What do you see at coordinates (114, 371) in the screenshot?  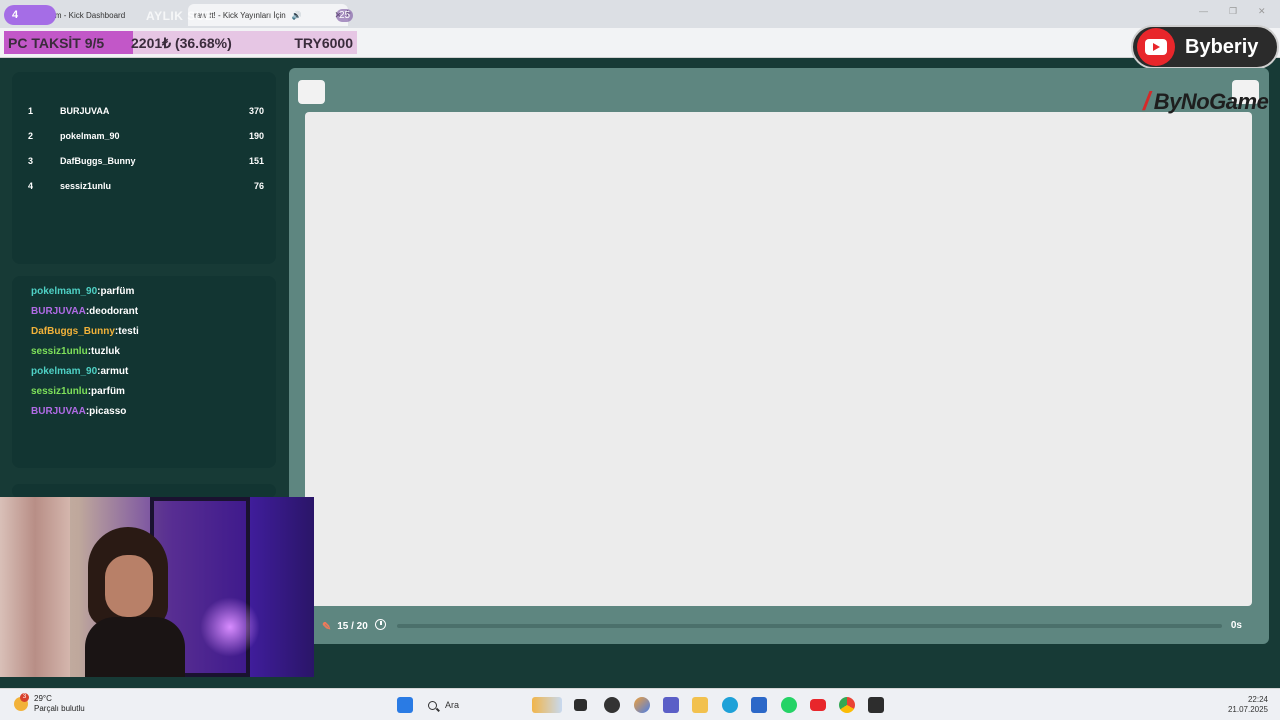 I see `chat-text: armut` at bounding box center [114, 371].